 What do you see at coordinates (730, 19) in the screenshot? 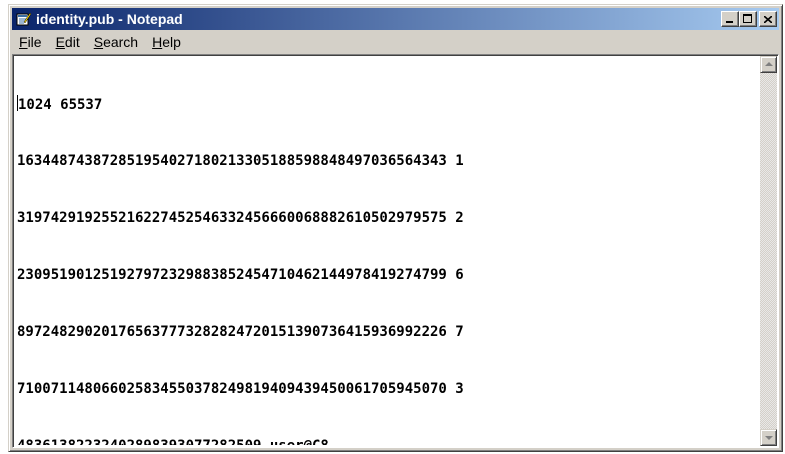
I see `minimize-button` at bounding box center [730, 19].